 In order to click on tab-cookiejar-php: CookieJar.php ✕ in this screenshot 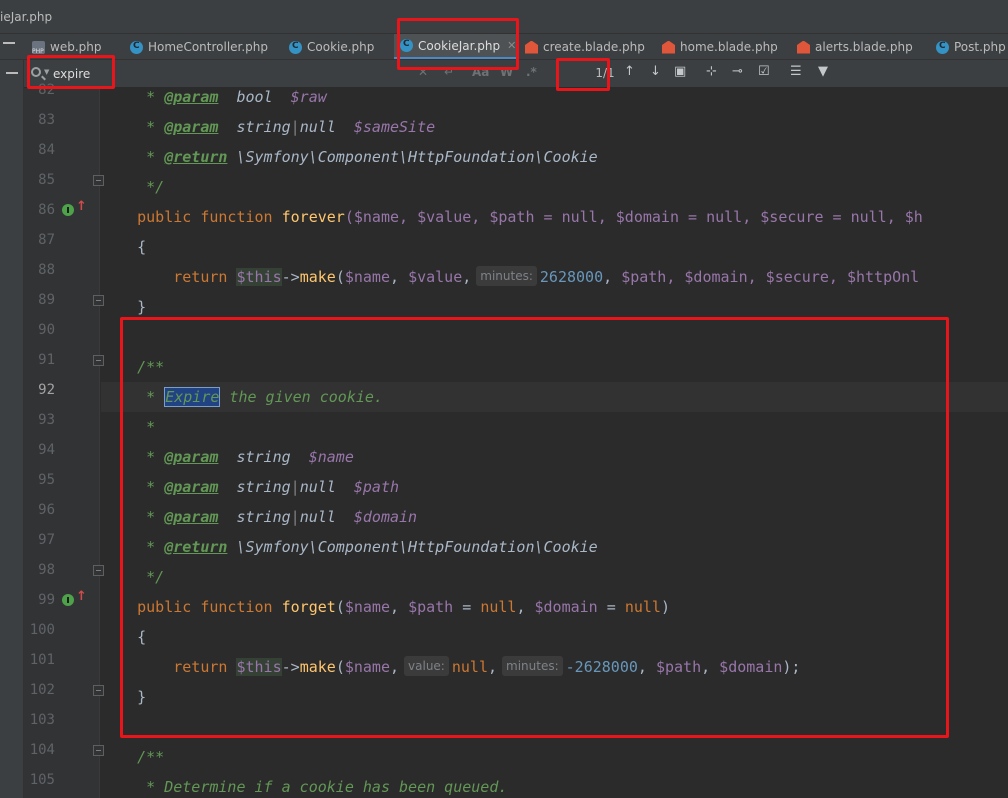, I will do `click(456, 46)`.